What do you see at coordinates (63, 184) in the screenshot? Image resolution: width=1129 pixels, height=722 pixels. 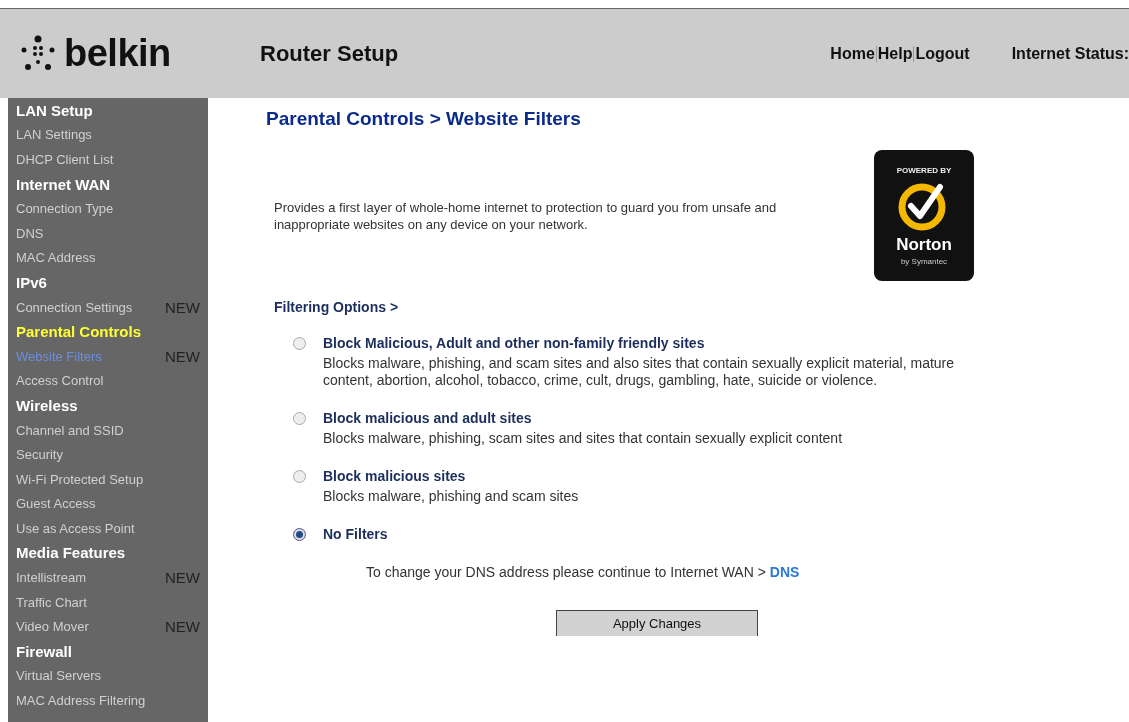 I see `sidebar-heading: Internet WAN` at bounding box center [63, 184].